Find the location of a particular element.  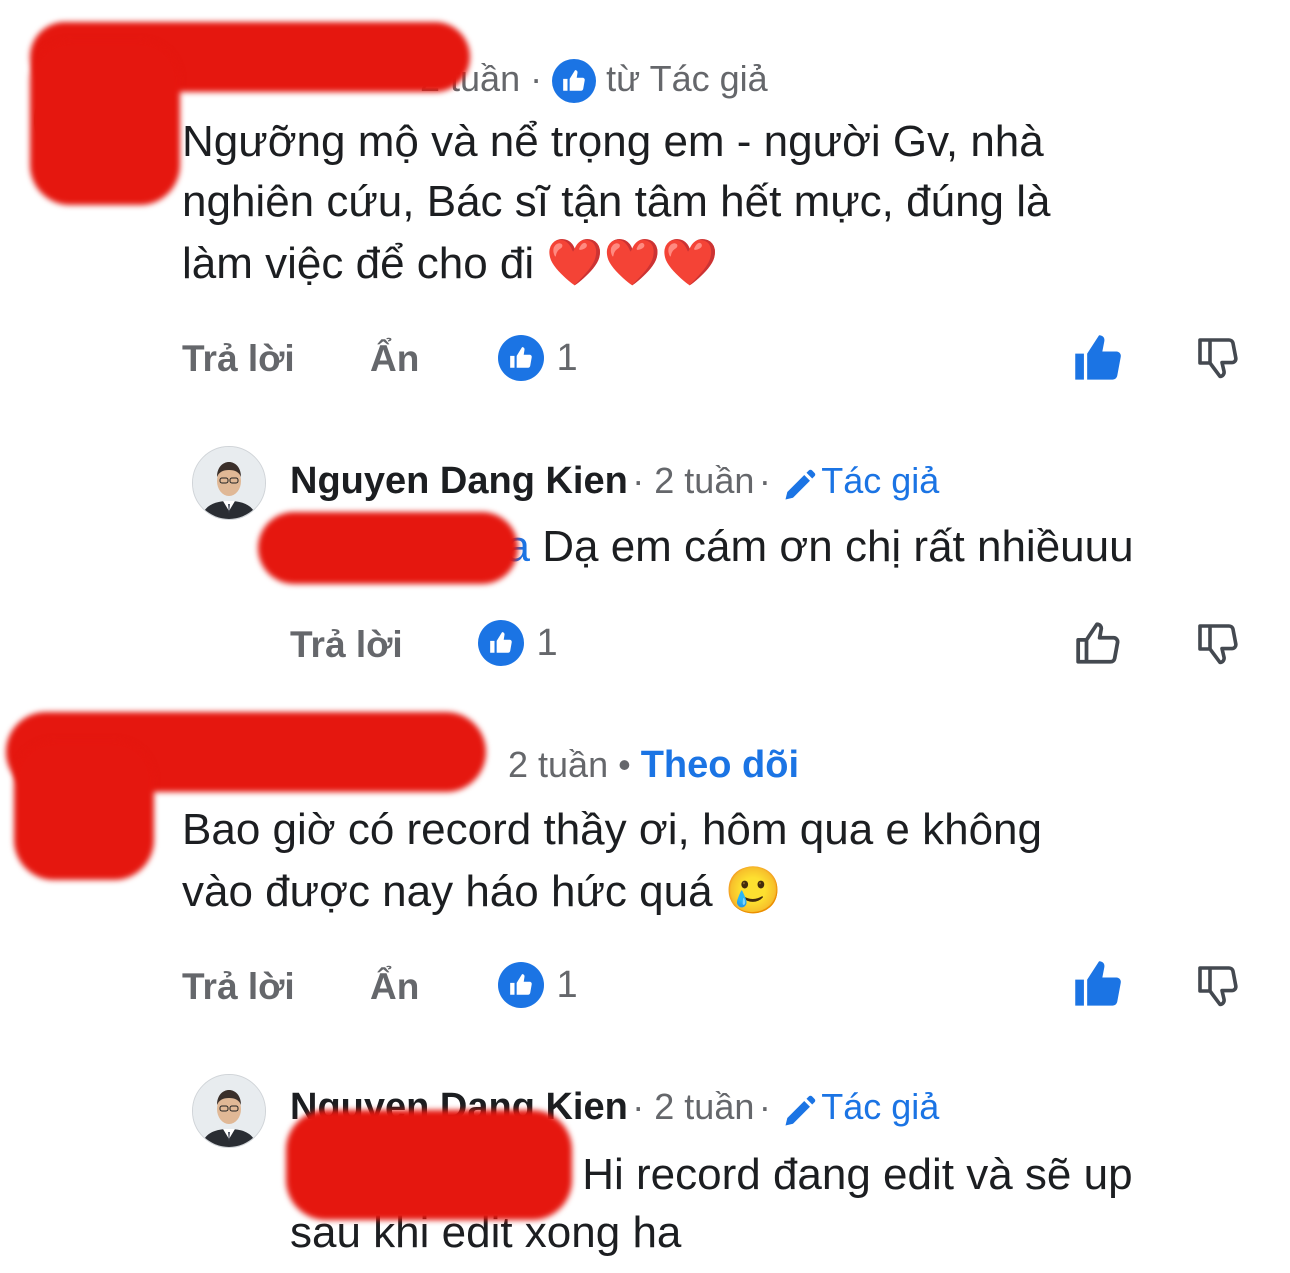

comment-line: làm việc để cho đi is located at coordinates (358, 263).